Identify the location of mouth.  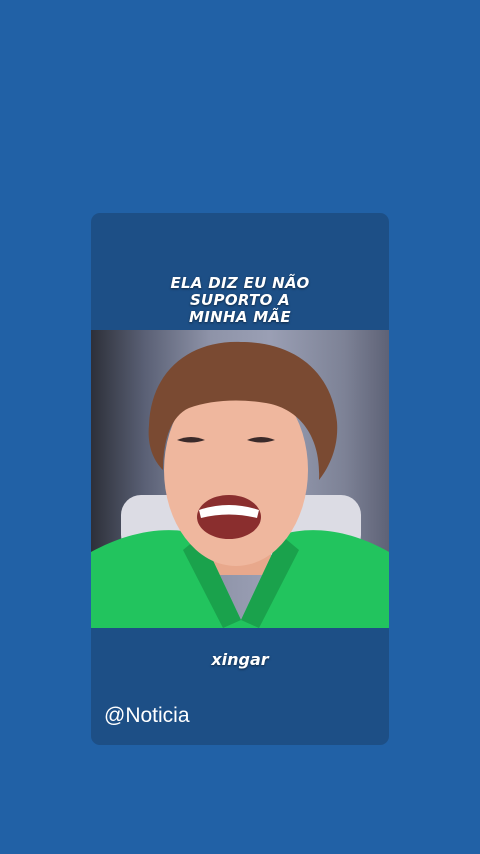
(229, 517).